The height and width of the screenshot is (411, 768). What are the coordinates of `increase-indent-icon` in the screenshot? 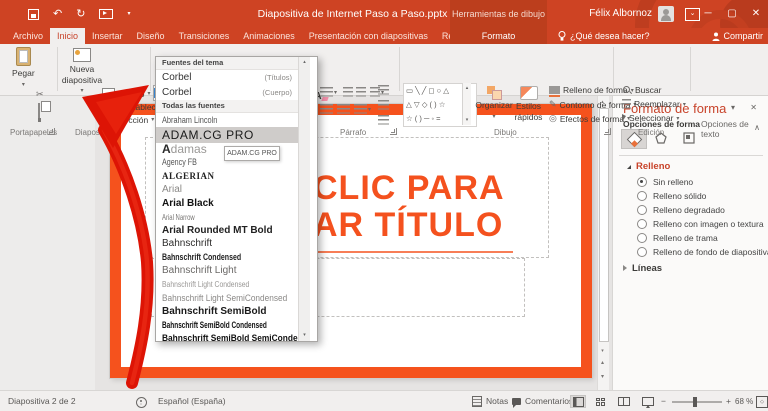 It's located at (361, 92).